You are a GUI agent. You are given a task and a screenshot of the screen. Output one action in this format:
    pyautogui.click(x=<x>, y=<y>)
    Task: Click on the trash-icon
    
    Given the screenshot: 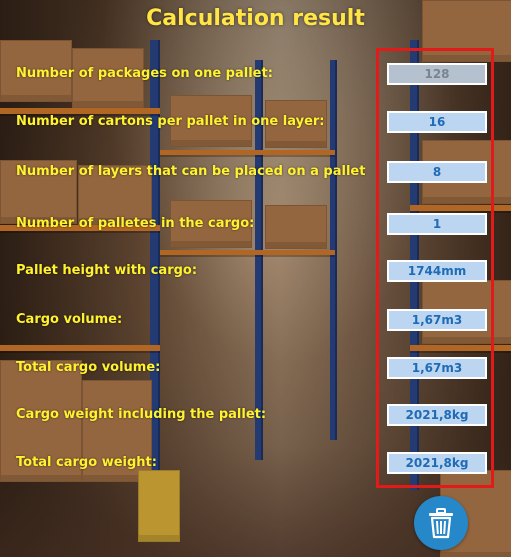 What is the action you would take?
    pyautogui.click(x=441, y=523)
    